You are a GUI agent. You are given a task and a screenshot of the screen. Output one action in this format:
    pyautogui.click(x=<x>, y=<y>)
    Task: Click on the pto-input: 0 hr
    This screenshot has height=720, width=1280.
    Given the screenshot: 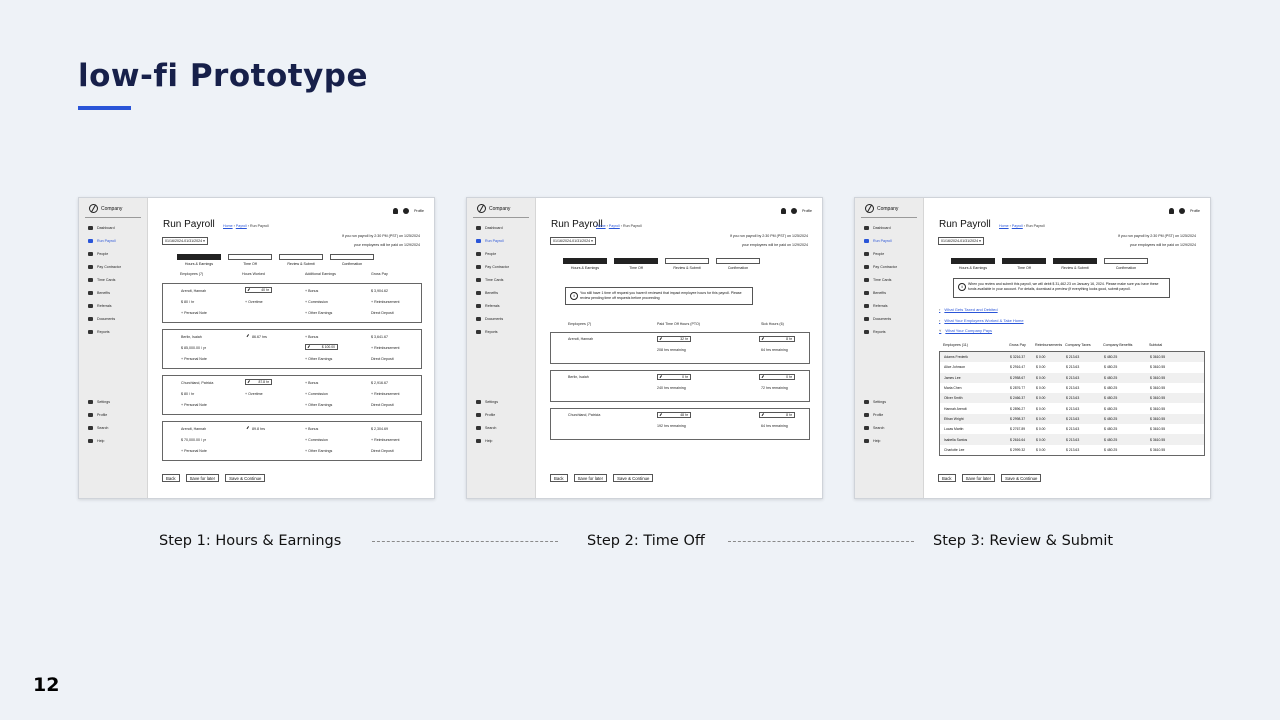 What is the action you would take?
    pyautogui.click(x=674, y=377)
    